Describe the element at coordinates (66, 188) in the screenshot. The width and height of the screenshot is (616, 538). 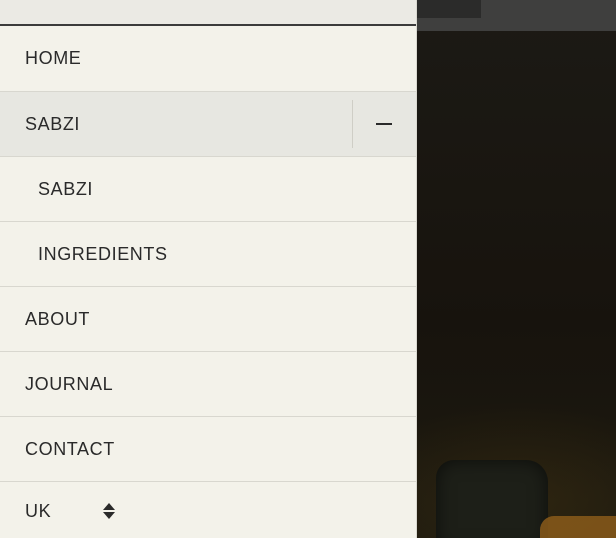
I see `subnav-item-label: SABZI` at that location.